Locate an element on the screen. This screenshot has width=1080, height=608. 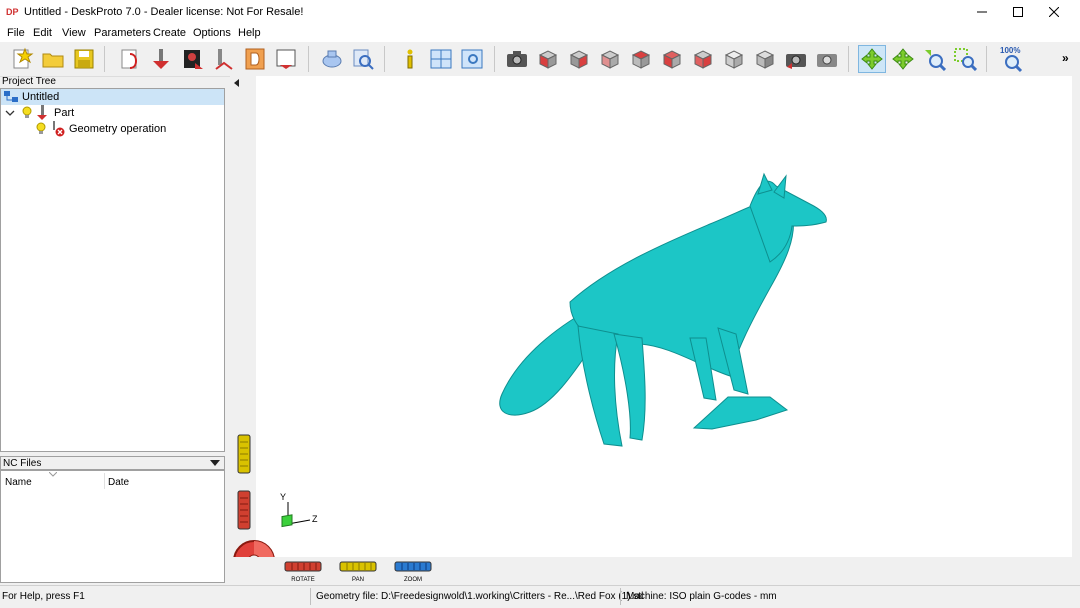
dropdown-arrow-icon is located at coordinates (215, 464).